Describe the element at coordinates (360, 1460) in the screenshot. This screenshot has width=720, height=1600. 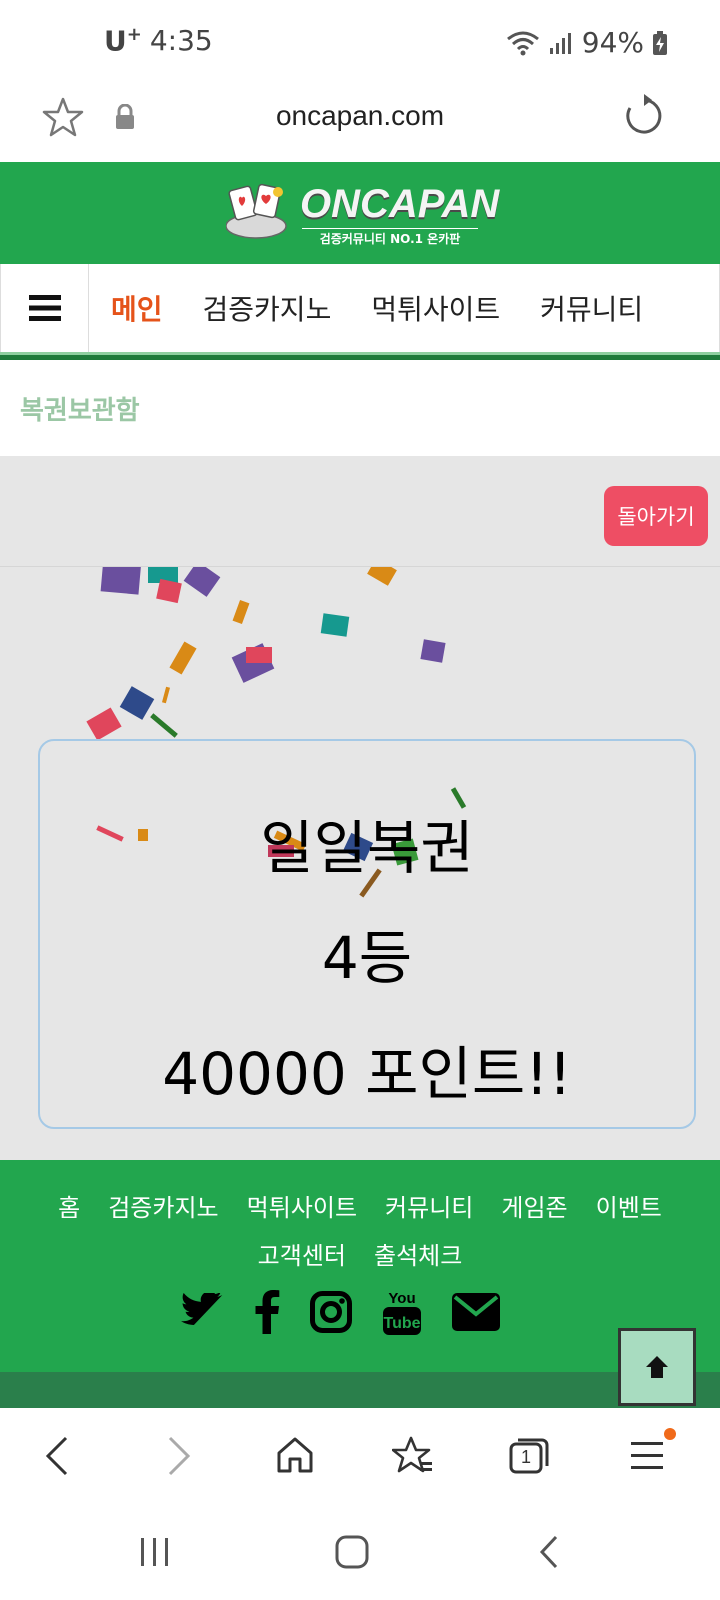
I see `browser-toolbar: 1` at that location.